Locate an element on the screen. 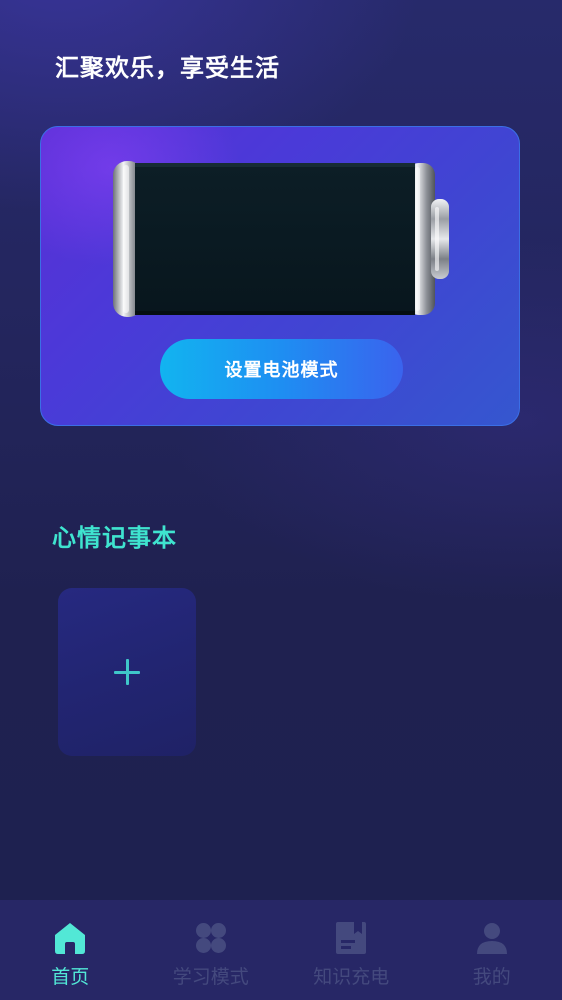  page-title: 汇聚欢乐，享受生活 is located at coordinates (167, 68).